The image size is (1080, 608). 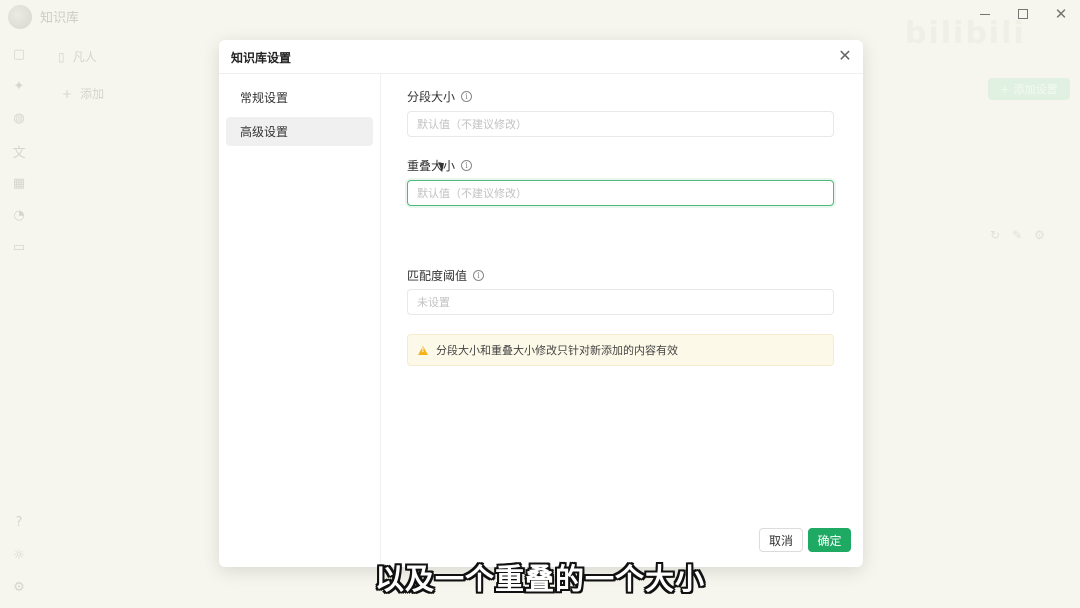 I want to click on overlap-size-label-text: 重叠大小, so click(x=431, y=166).